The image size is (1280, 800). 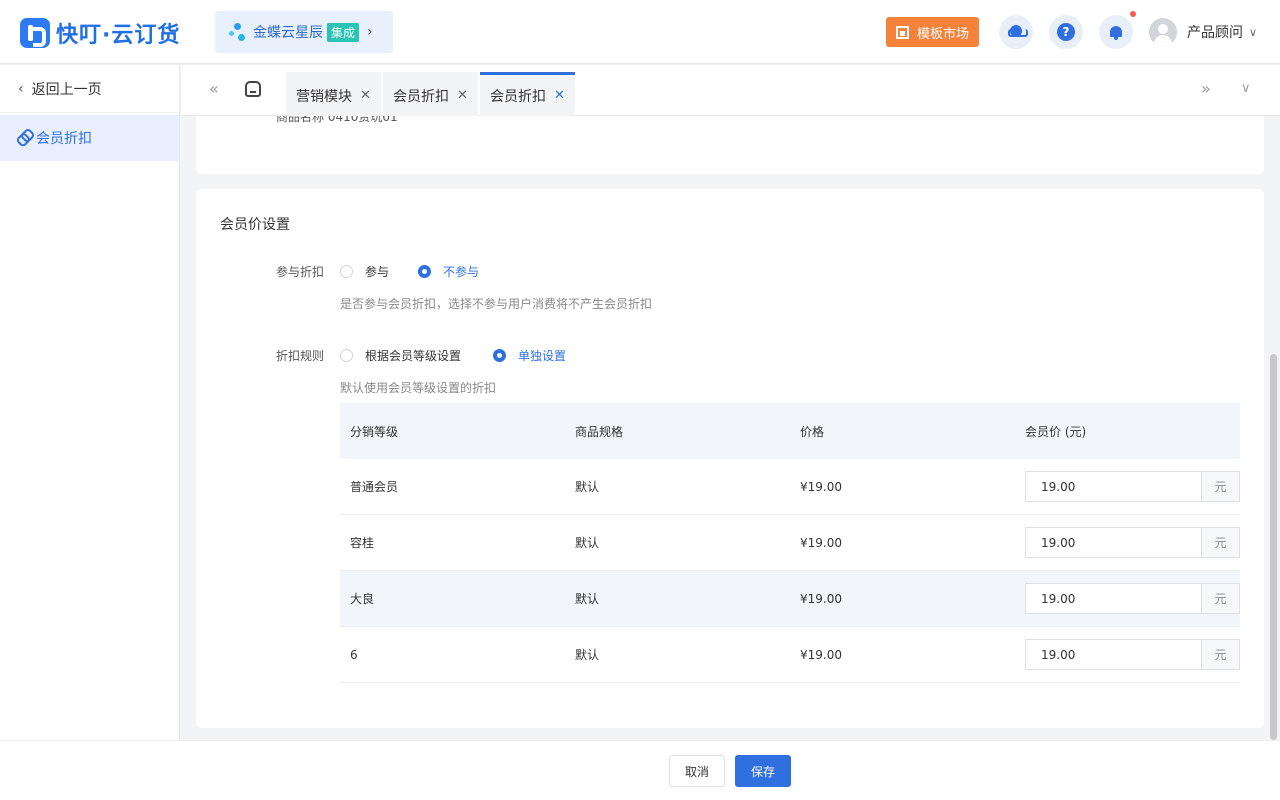 I want to click on template-market-button: 模板市场, so click(x=932, y=32).